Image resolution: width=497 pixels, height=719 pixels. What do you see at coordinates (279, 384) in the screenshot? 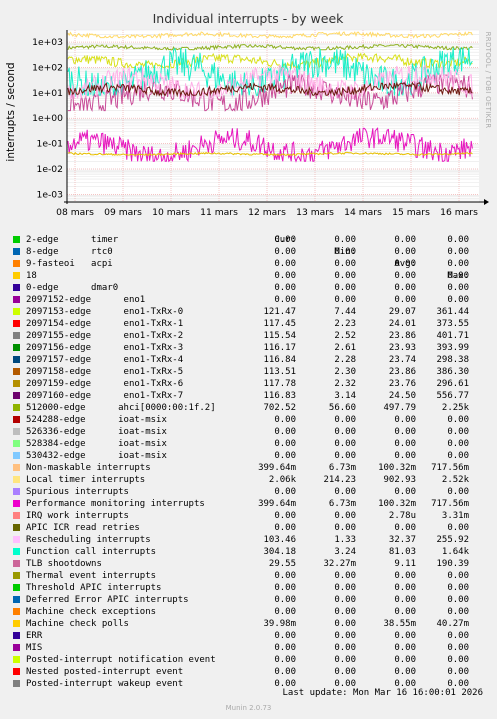
I see `legend-cur: 117.78` at bounding box center [279, 384].